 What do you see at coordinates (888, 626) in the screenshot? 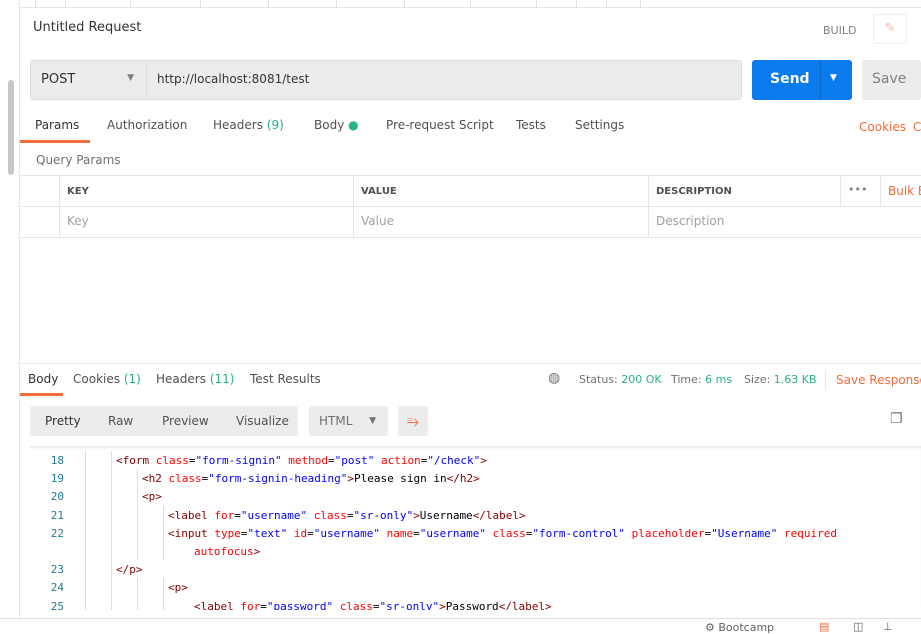
I see `help-icon: ⊥` at bounding box center [888, 626].